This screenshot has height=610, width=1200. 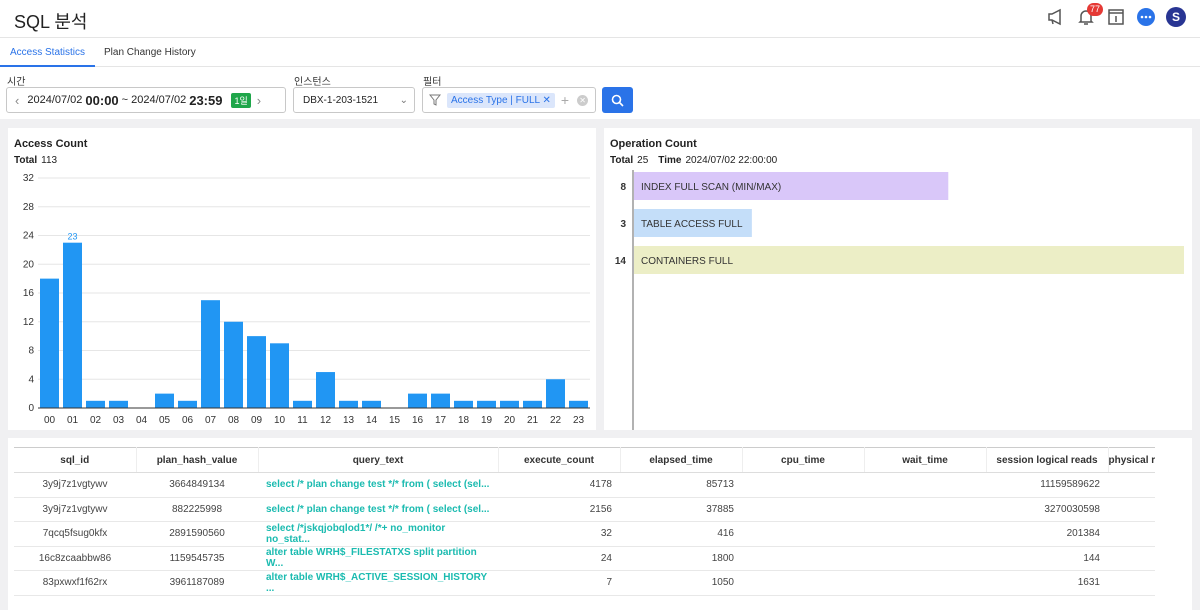 What do you see at coordinates (31, 408) in the screenshot?
I see `y-tick-label: 0` at bounding box center [31, 408].